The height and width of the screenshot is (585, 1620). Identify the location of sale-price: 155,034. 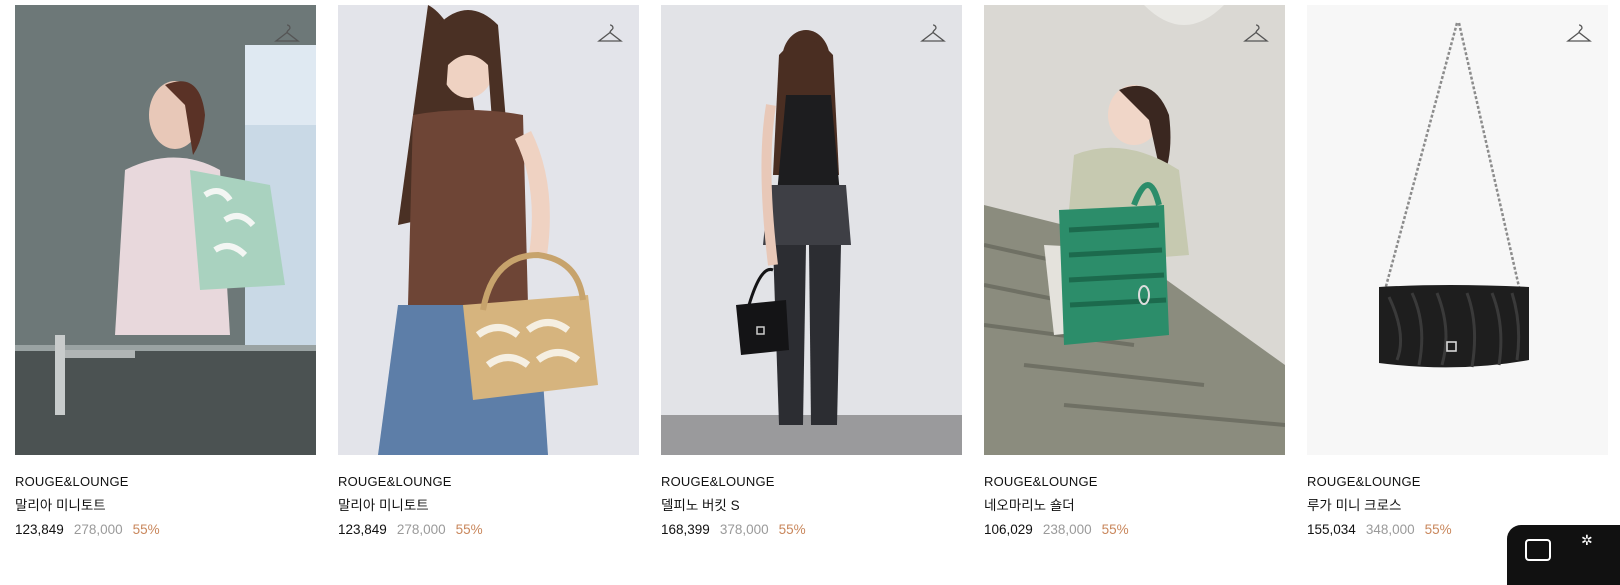
(1331, 529).